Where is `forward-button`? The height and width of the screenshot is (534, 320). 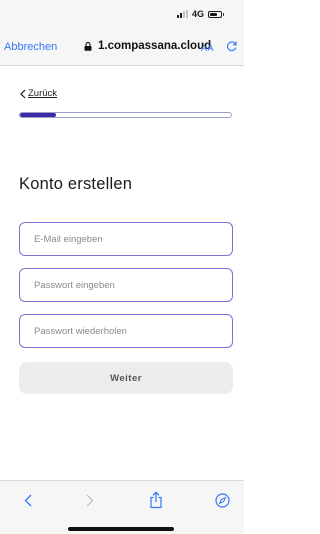 forward-button is located at coordinates (90, 500).